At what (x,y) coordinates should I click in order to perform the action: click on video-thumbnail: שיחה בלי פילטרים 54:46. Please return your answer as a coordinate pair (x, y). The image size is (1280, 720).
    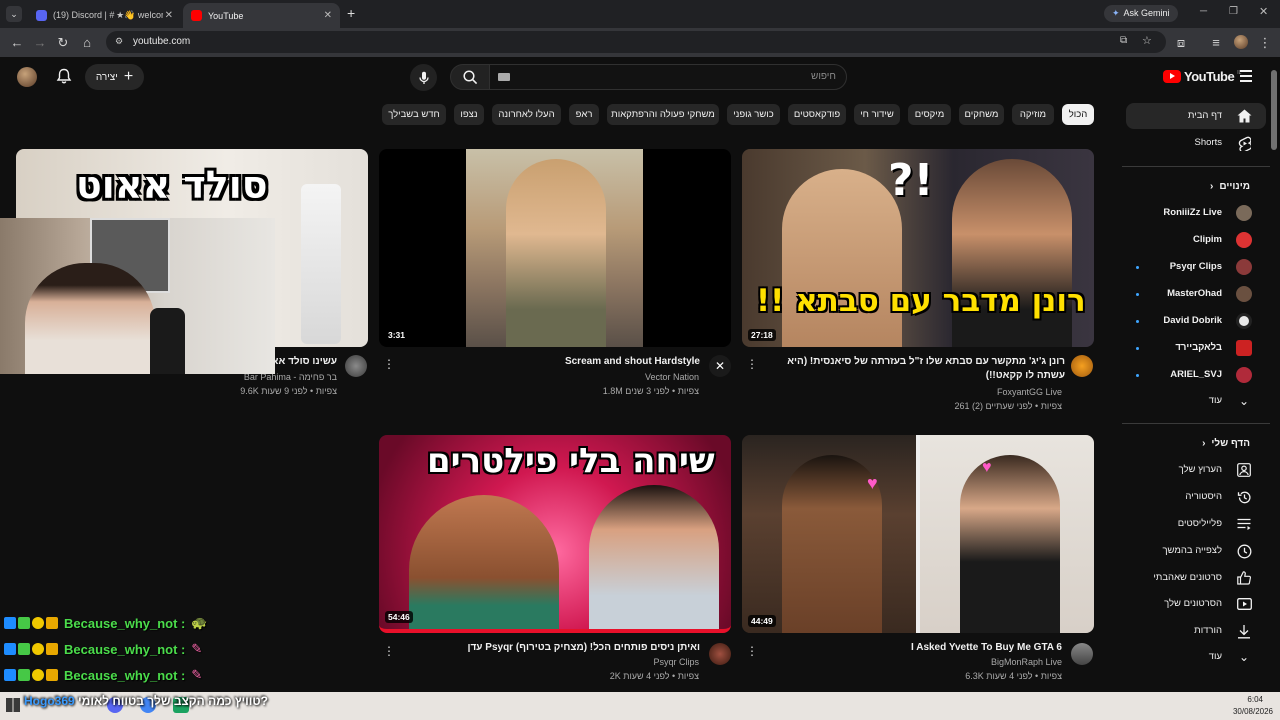
    Looking at the image, I should click on (555, 534).